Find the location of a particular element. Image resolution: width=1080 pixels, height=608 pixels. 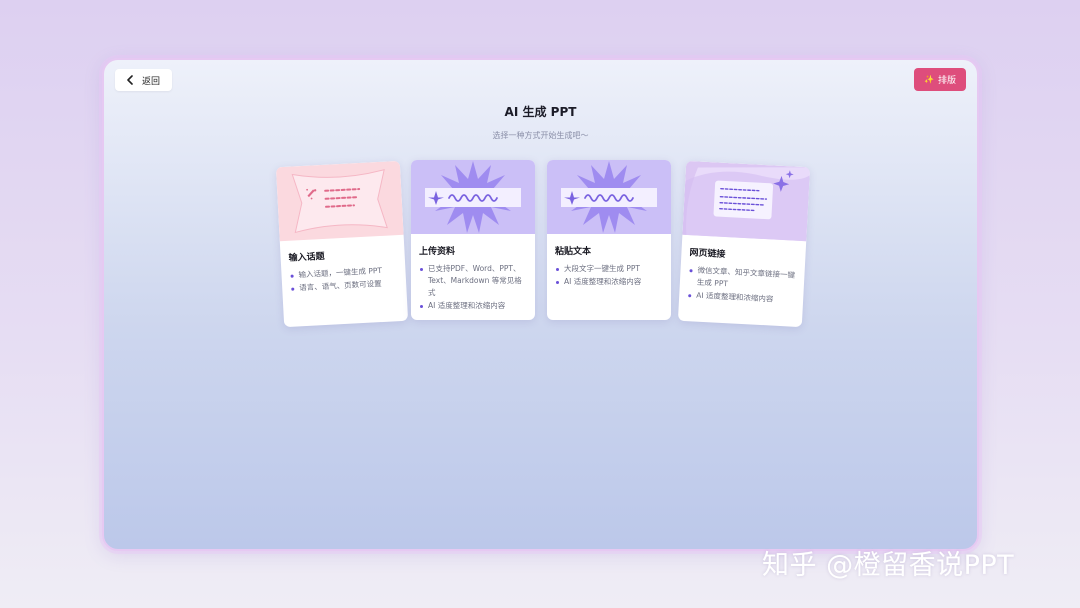

watermark: 知乎 @橙留香说PPT is located at coordinates (888, 565).